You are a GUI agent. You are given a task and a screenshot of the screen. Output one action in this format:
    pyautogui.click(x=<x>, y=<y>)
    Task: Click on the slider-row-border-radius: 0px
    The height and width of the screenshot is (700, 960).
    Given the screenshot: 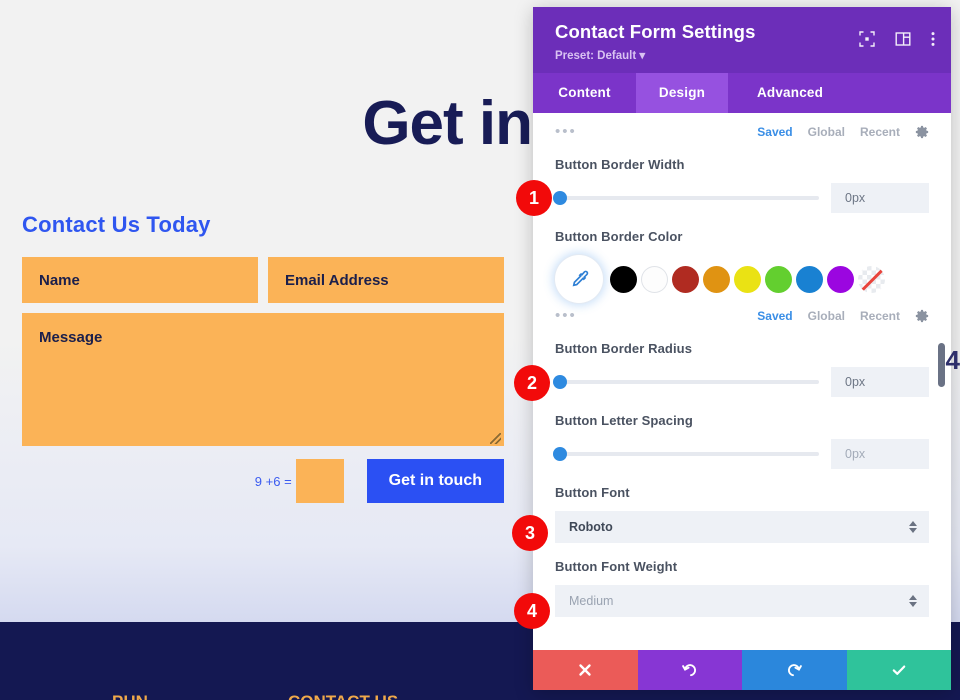 What is the action you would take?
    pyautogui.click(x=741, y=382)
    